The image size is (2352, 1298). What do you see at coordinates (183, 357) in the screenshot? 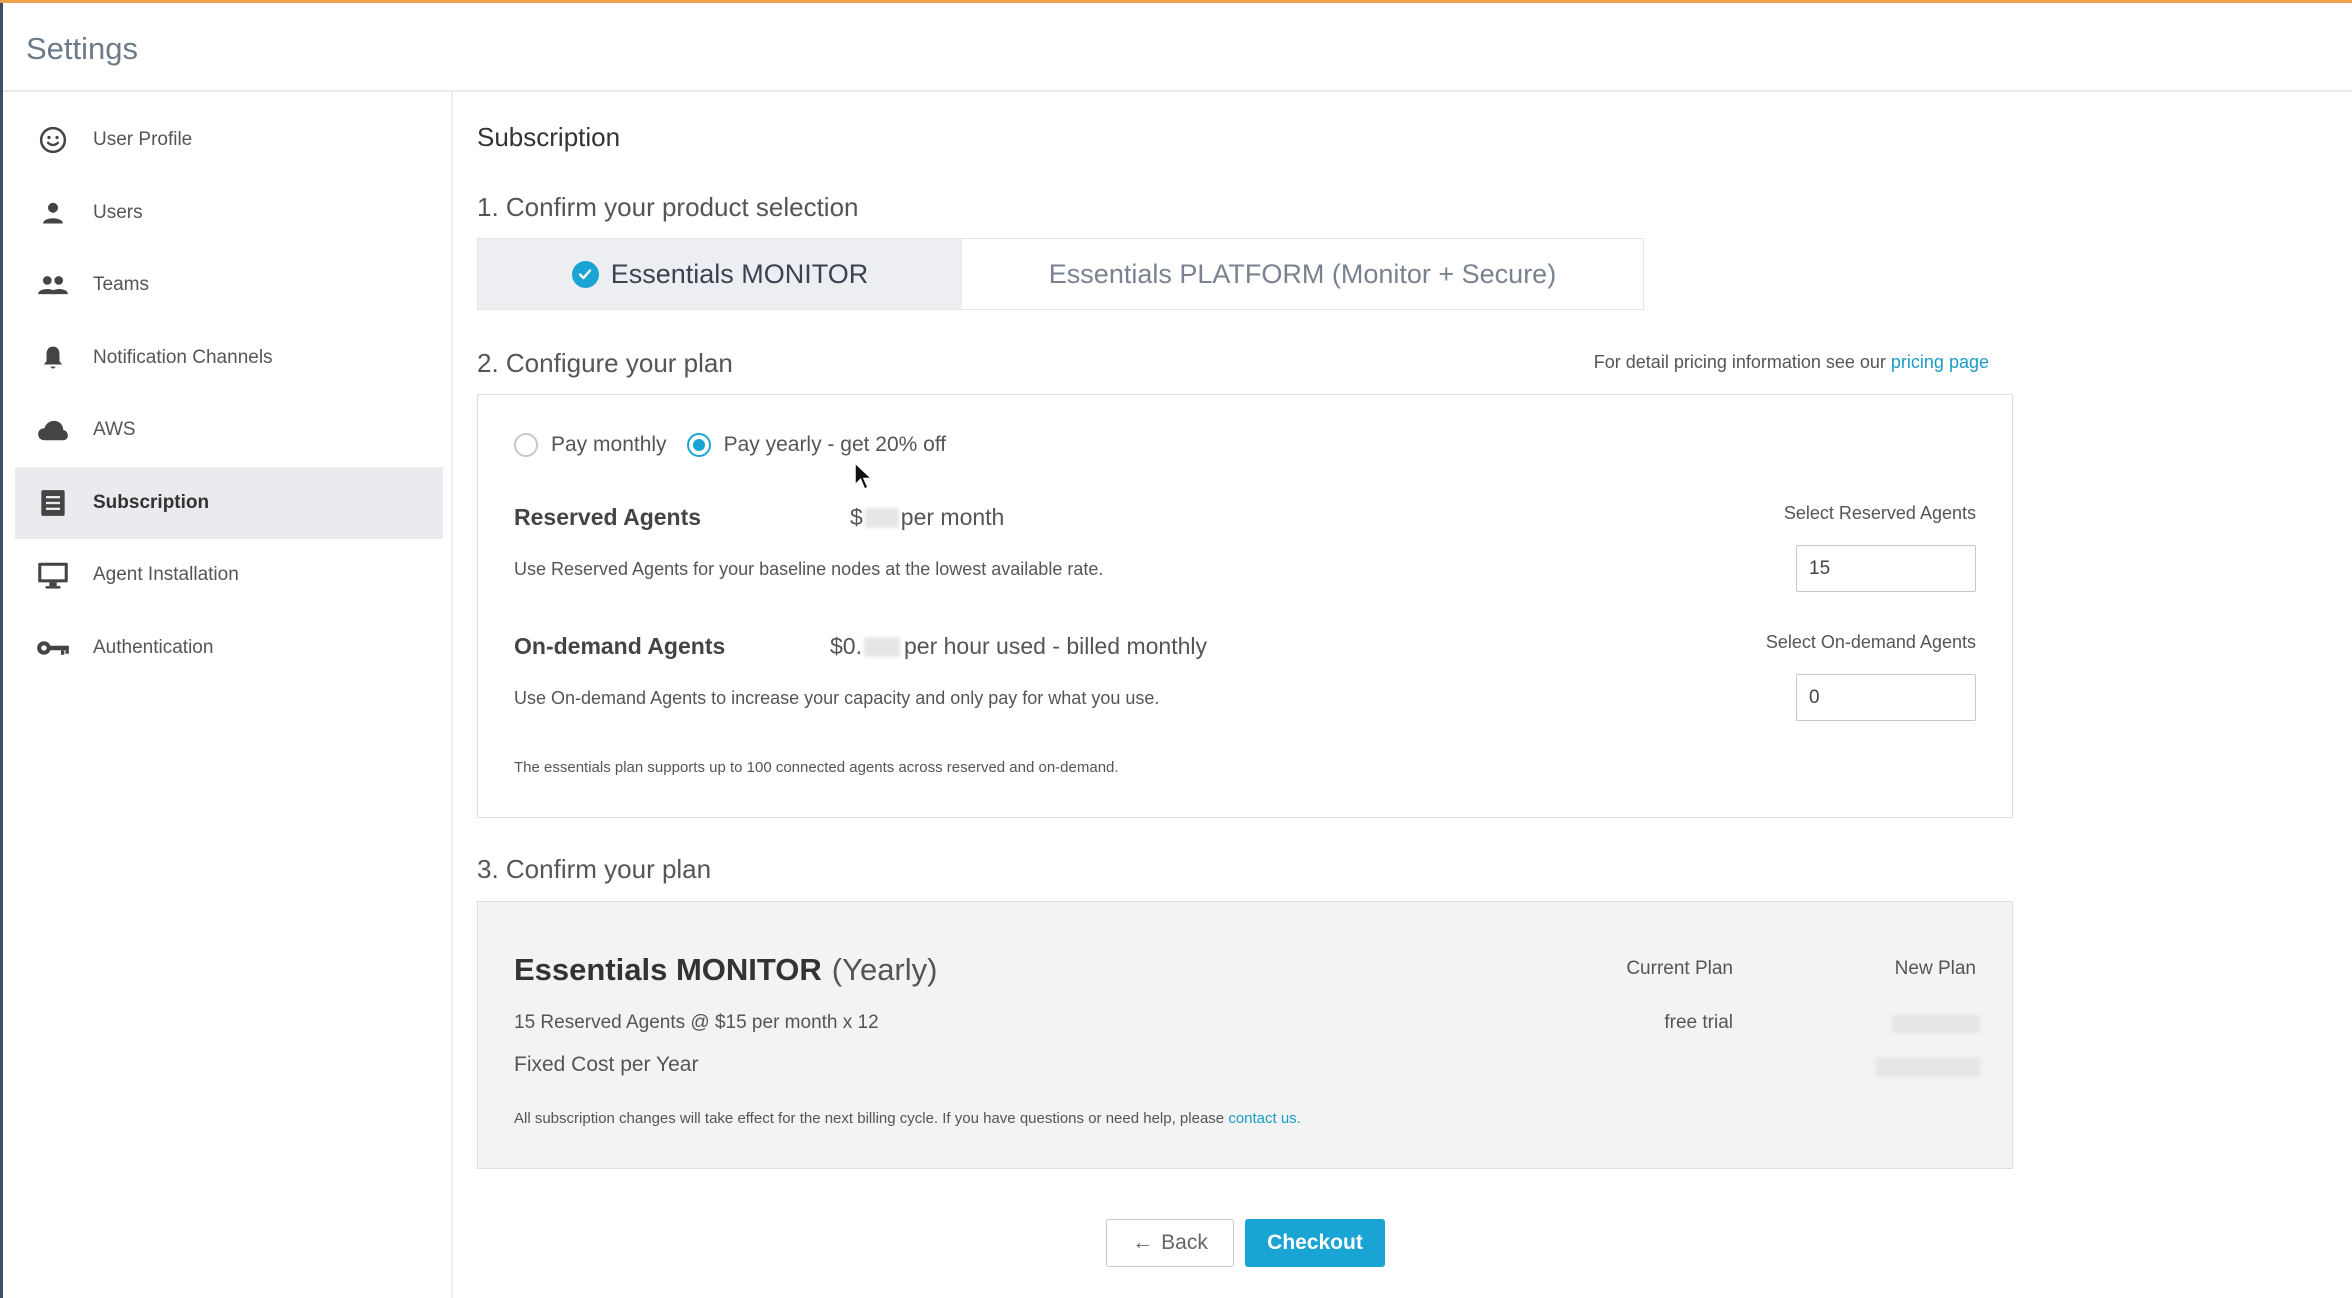
I see `sidebar-item-label: Notification Channels` at bounding box center [183, 357].